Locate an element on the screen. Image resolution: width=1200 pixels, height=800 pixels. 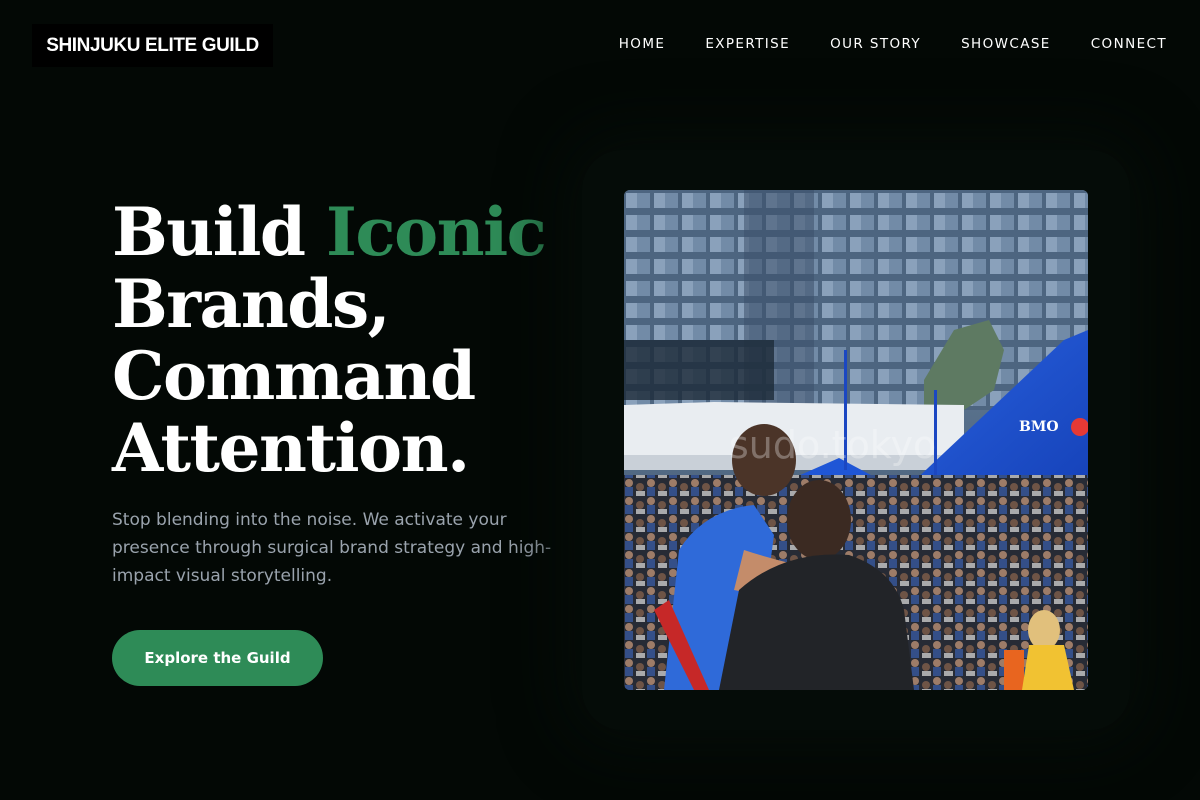
headline-line-3: Command is located at coordinates (294, 376).